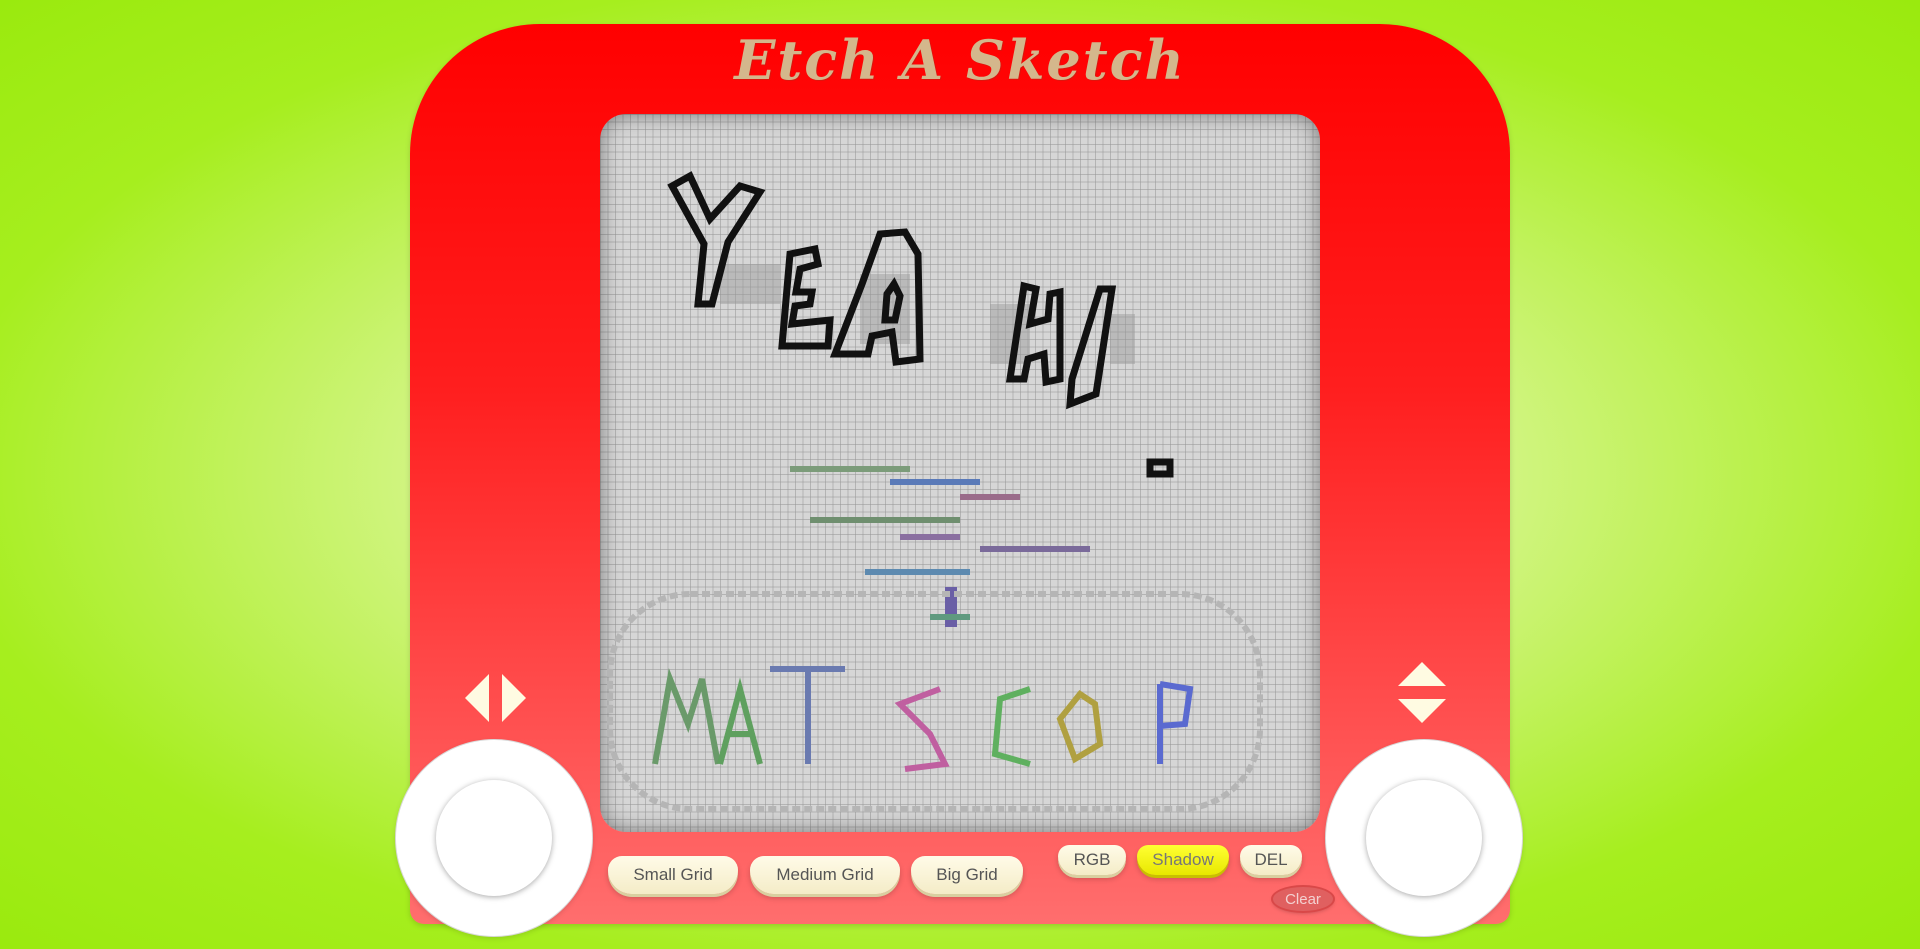 The height and width of the screenshot is (949, 1920). I want to click on right-knob, so click(1424, 838).